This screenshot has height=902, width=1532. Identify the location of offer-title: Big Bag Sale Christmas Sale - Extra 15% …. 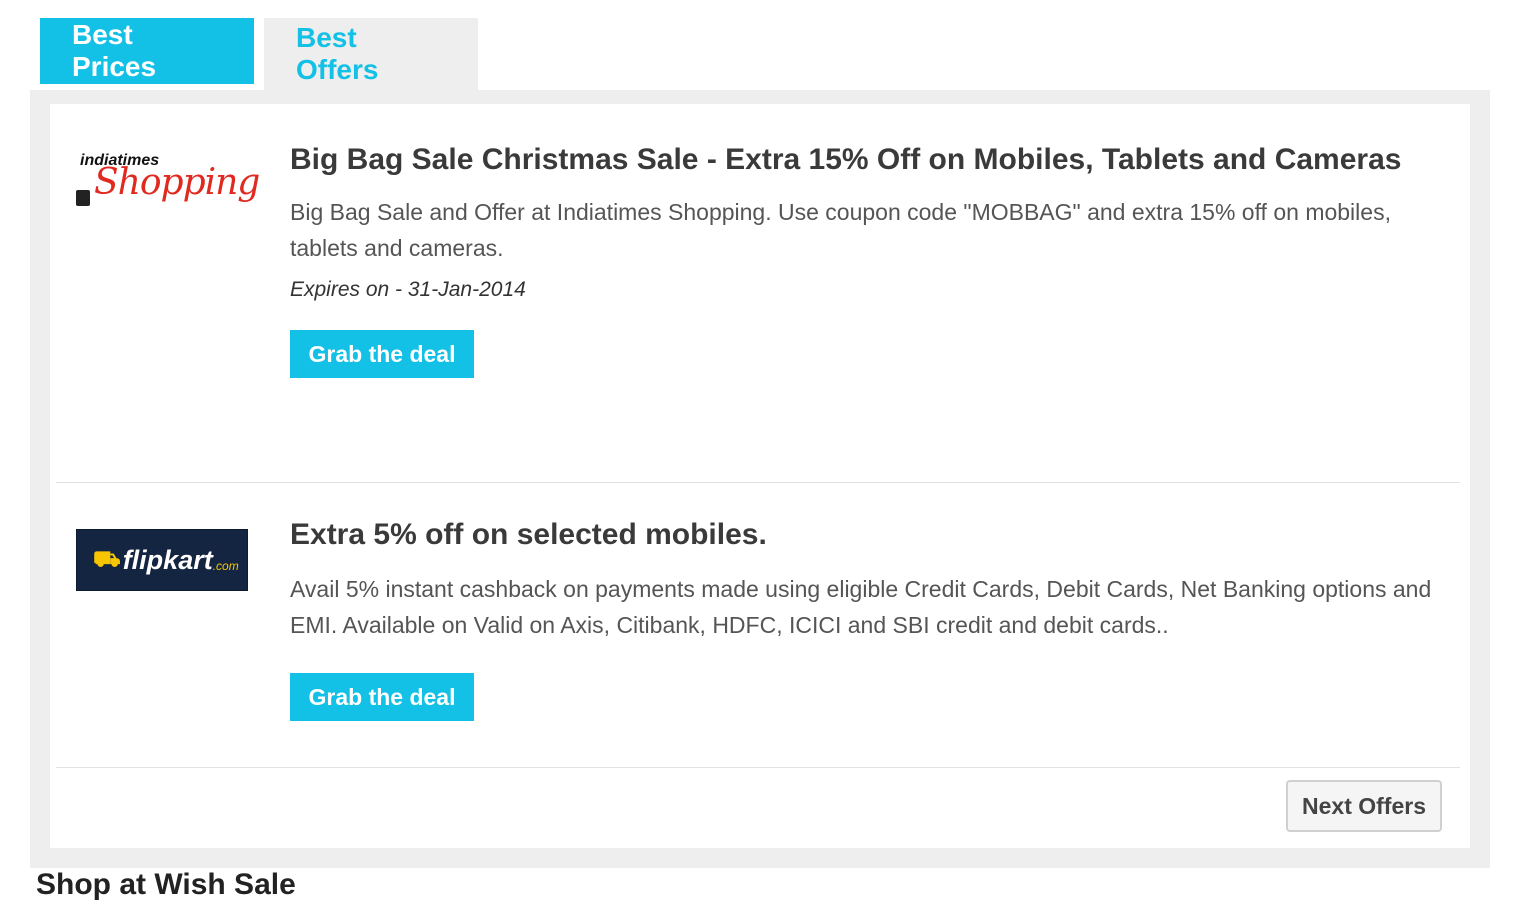
(875, 160).